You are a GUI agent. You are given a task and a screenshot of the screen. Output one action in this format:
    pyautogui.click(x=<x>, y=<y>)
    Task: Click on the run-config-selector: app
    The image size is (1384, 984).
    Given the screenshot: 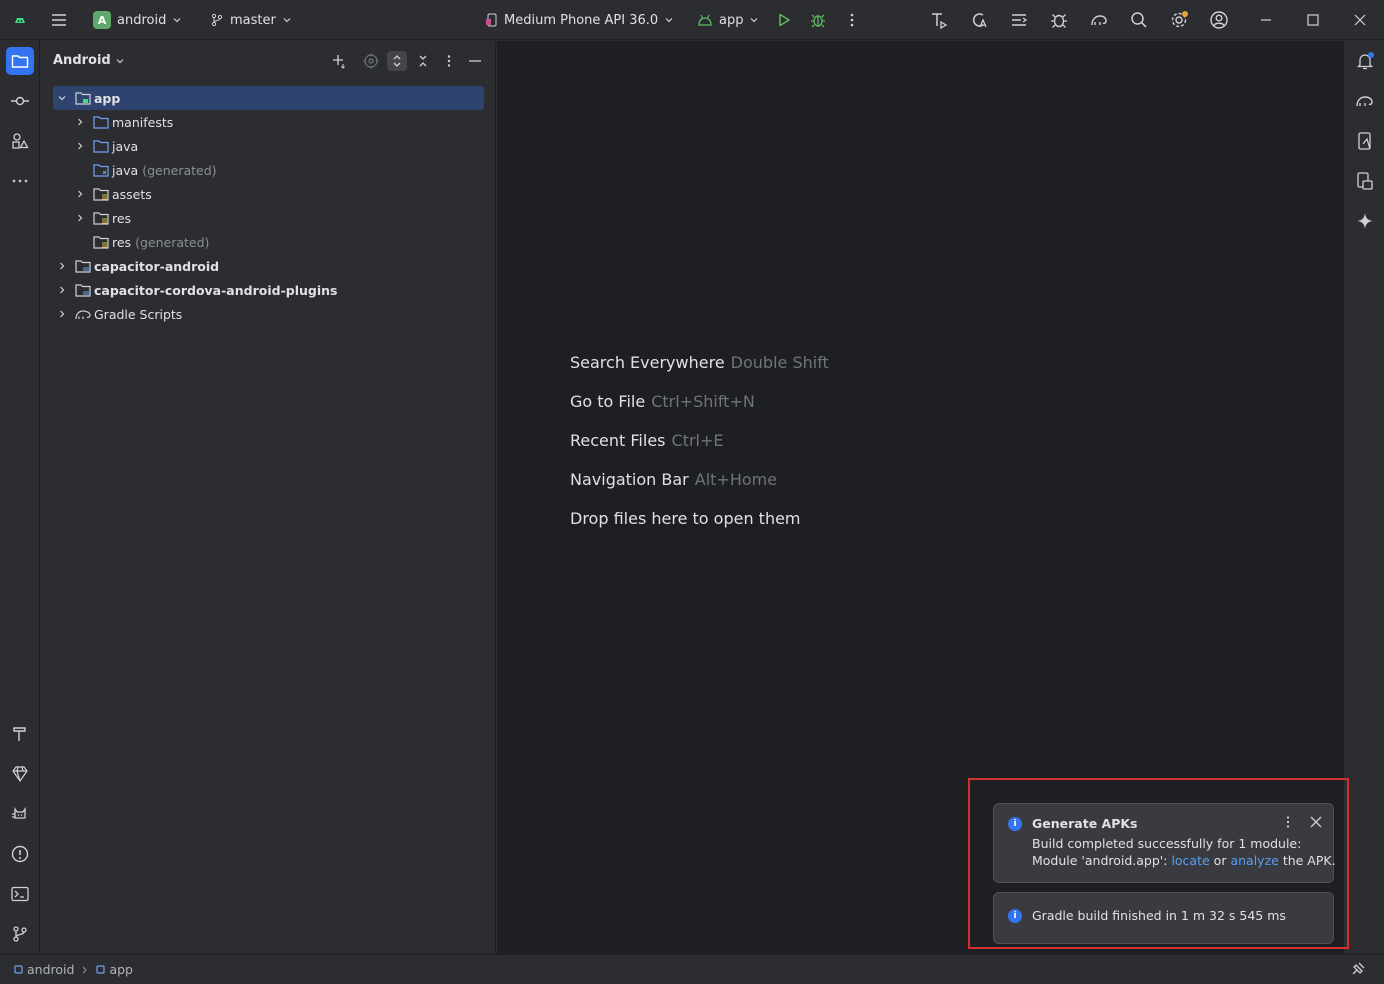 What is the action you would take?
    pyautogui.click(x=728, y=20)
    